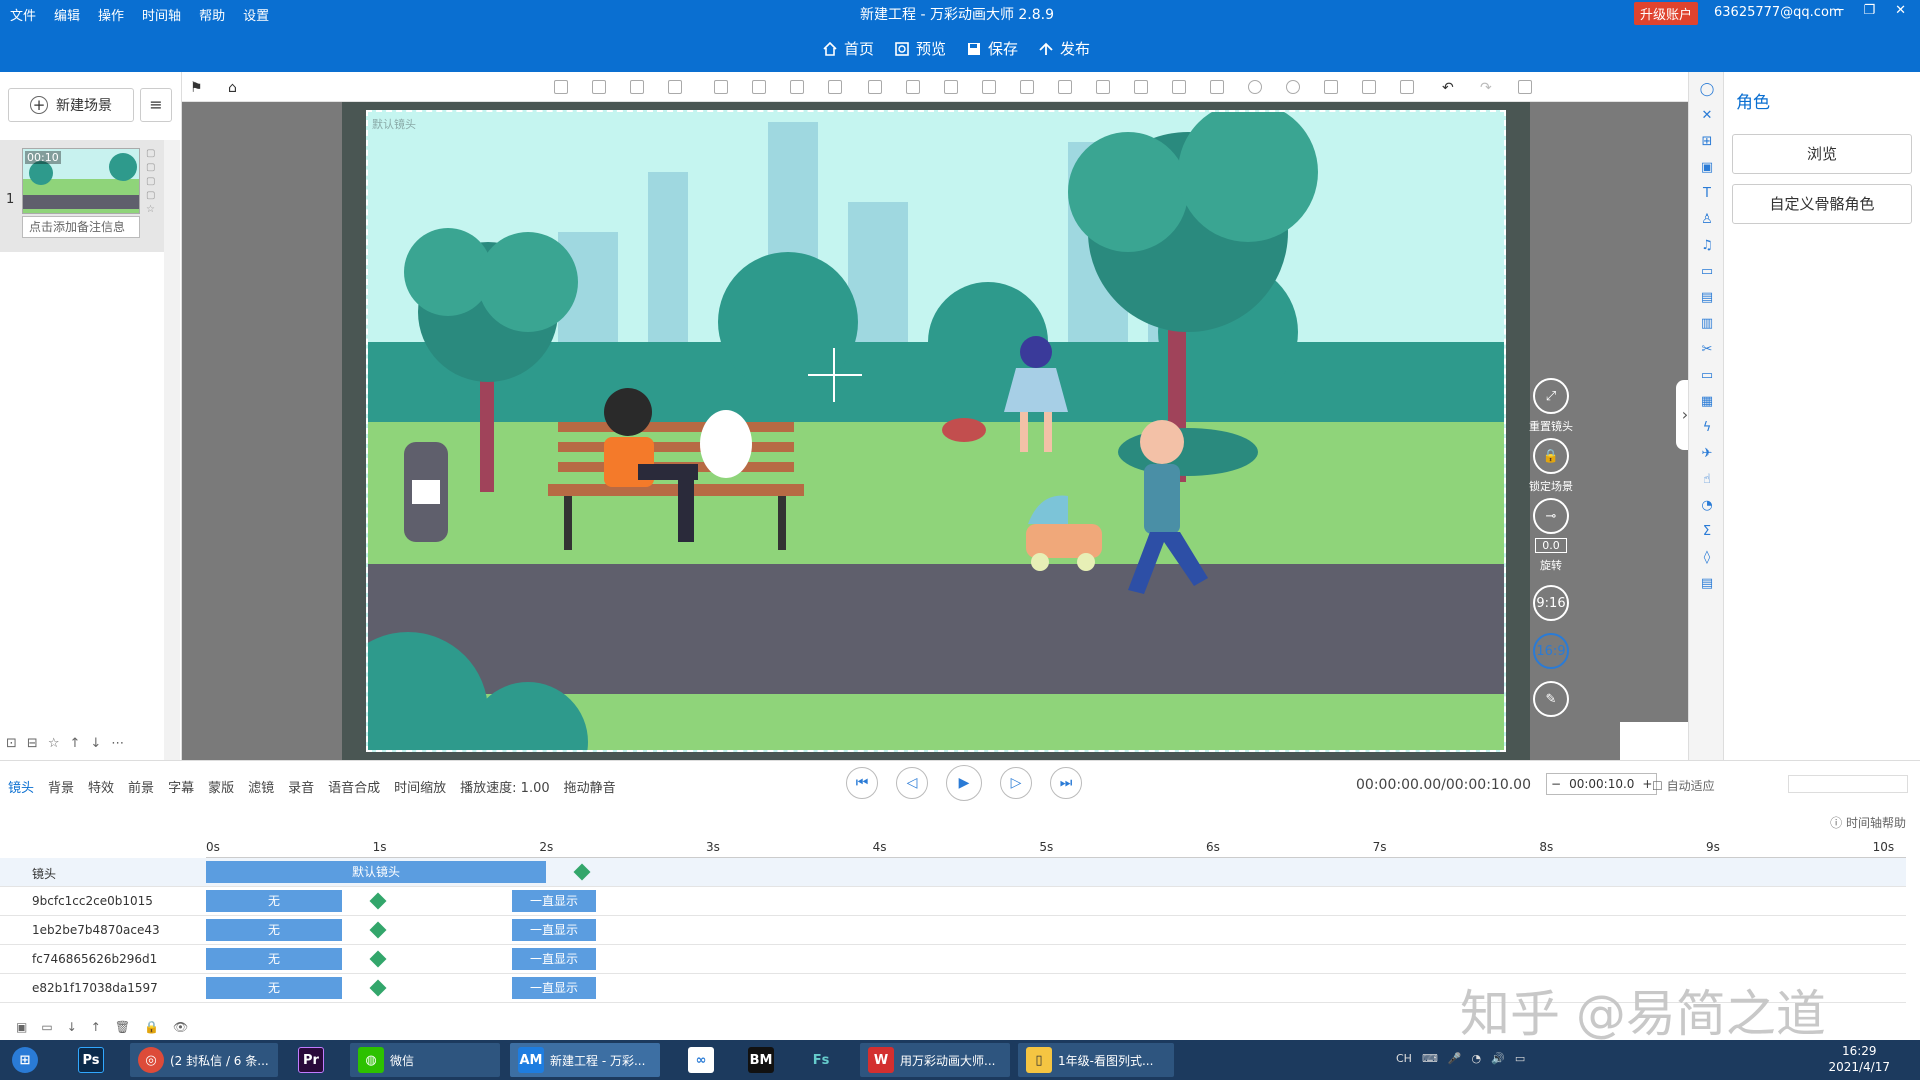 The image size is (1920, 1080). What do you see at coordinates (1822, 154) in the screenshot?
I see `browse-button: 浏览` at bounding box center [1822, 154].